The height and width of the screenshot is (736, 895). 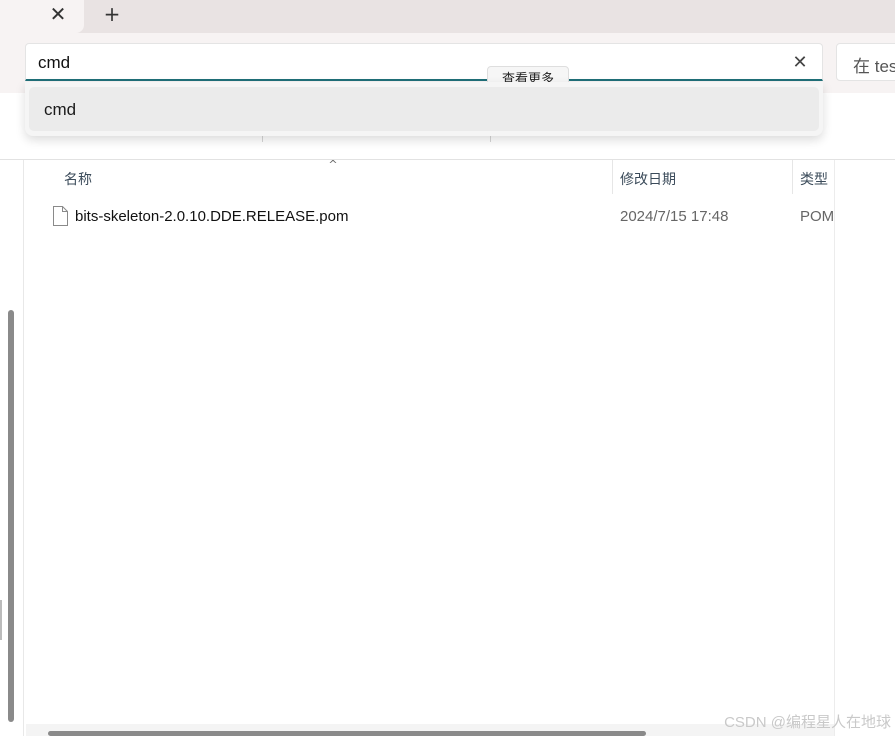 I want to click on details-pane-divider, so click(x=834, y=448).